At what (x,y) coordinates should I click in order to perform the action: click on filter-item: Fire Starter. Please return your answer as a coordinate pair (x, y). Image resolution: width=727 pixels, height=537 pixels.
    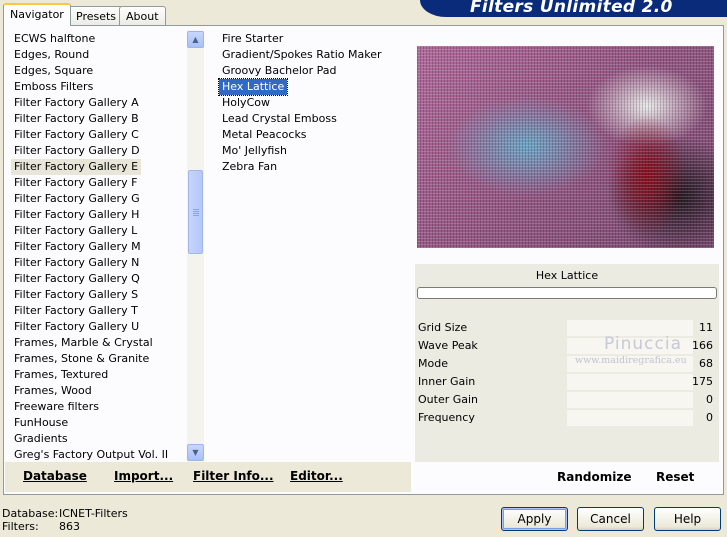
    Looking at the image, I should click on (252, 39).